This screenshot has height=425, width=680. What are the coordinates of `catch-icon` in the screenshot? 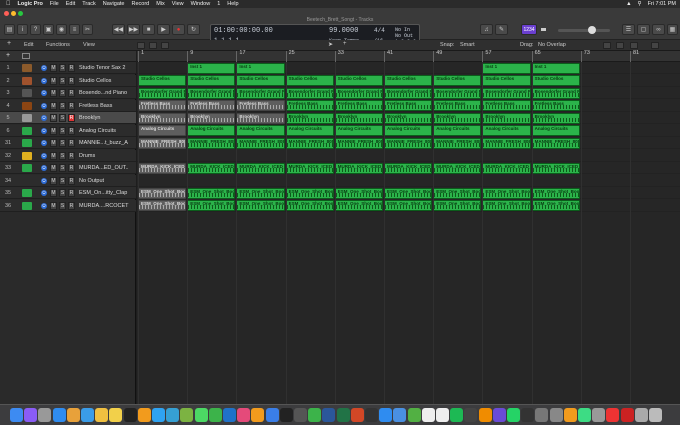 It's located at (153, 45).